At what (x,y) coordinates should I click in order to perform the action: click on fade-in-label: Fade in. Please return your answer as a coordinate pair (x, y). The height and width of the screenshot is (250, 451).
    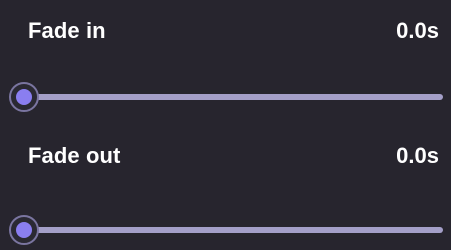
    Looking at the image, I should click on (67, 30).